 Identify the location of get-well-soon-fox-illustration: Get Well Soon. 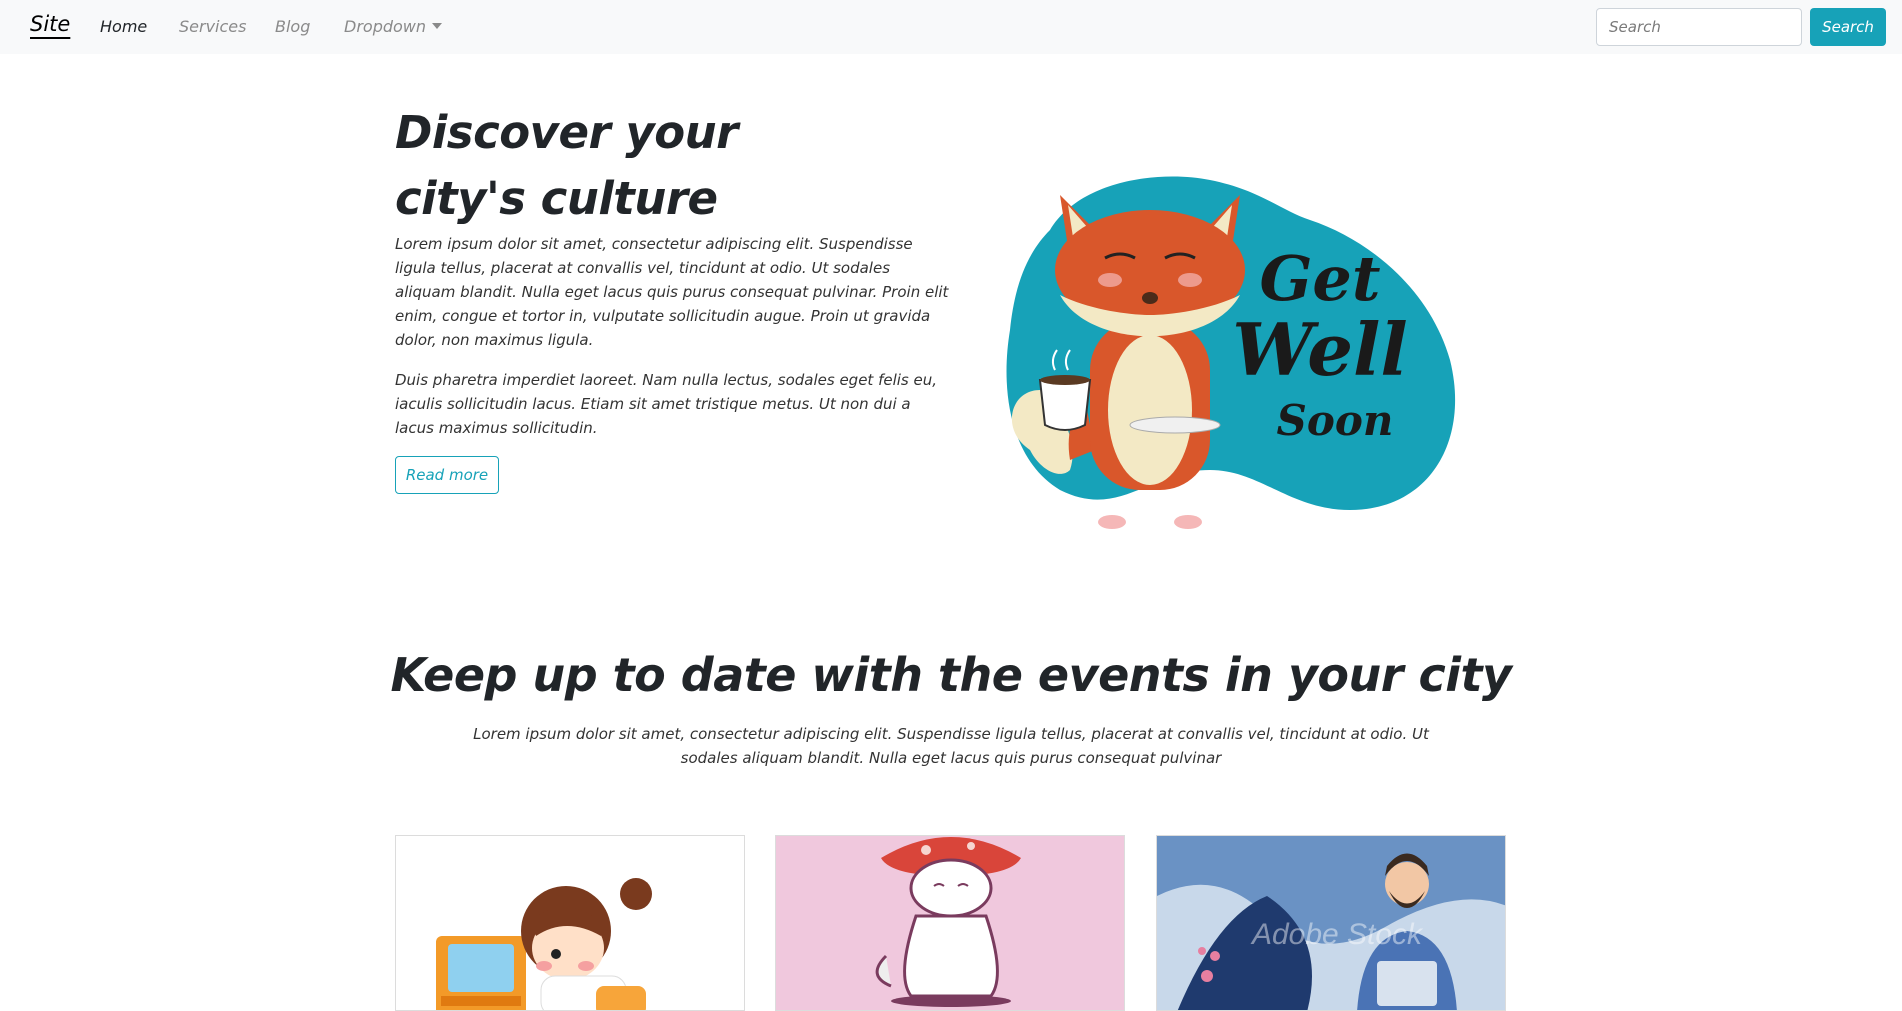
(1231, 352).